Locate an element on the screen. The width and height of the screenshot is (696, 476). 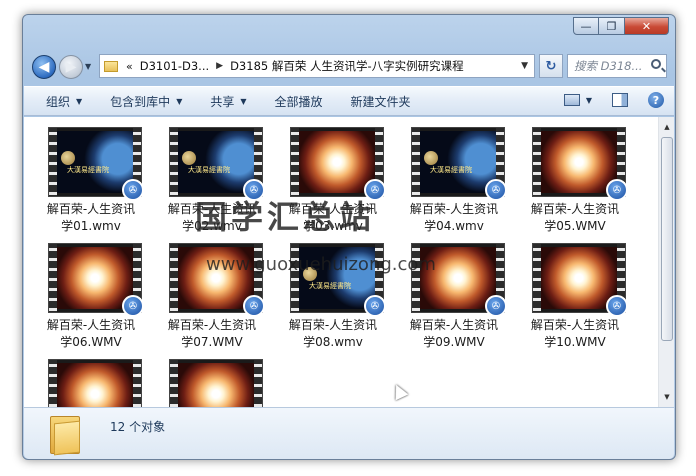
file-item: 大漢易經書院 ✇ 解百荣-人生资讯 学01.wmv is located at coordinates (91, 183).